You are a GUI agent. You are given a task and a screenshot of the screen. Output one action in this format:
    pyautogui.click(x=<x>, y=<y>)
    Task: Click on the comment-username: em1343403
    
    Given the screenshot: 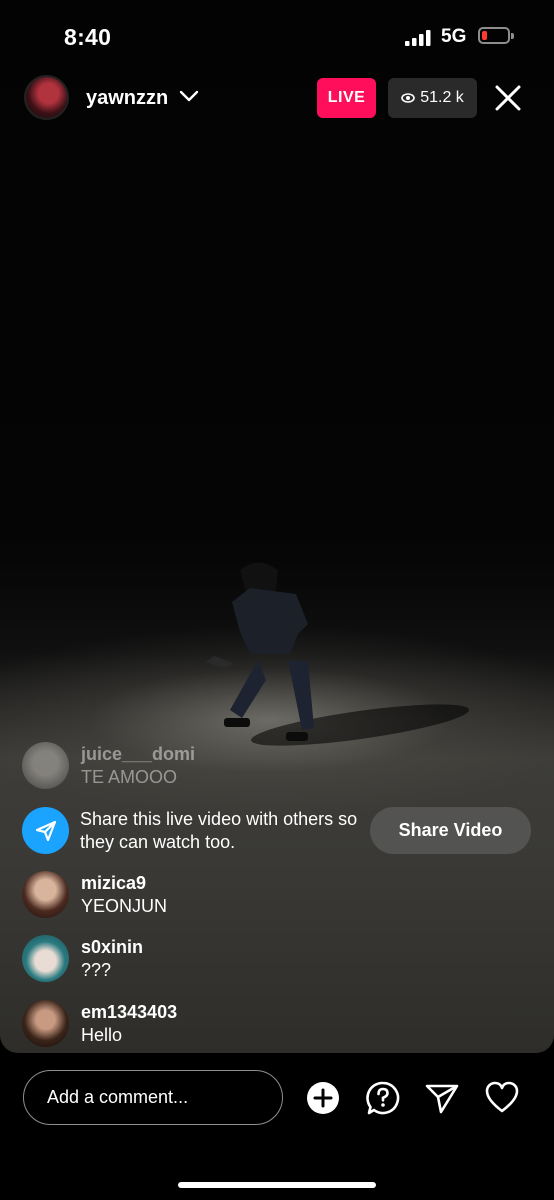 What is the action you would take?
    pyautogui.click(x=129, y=1012)
    